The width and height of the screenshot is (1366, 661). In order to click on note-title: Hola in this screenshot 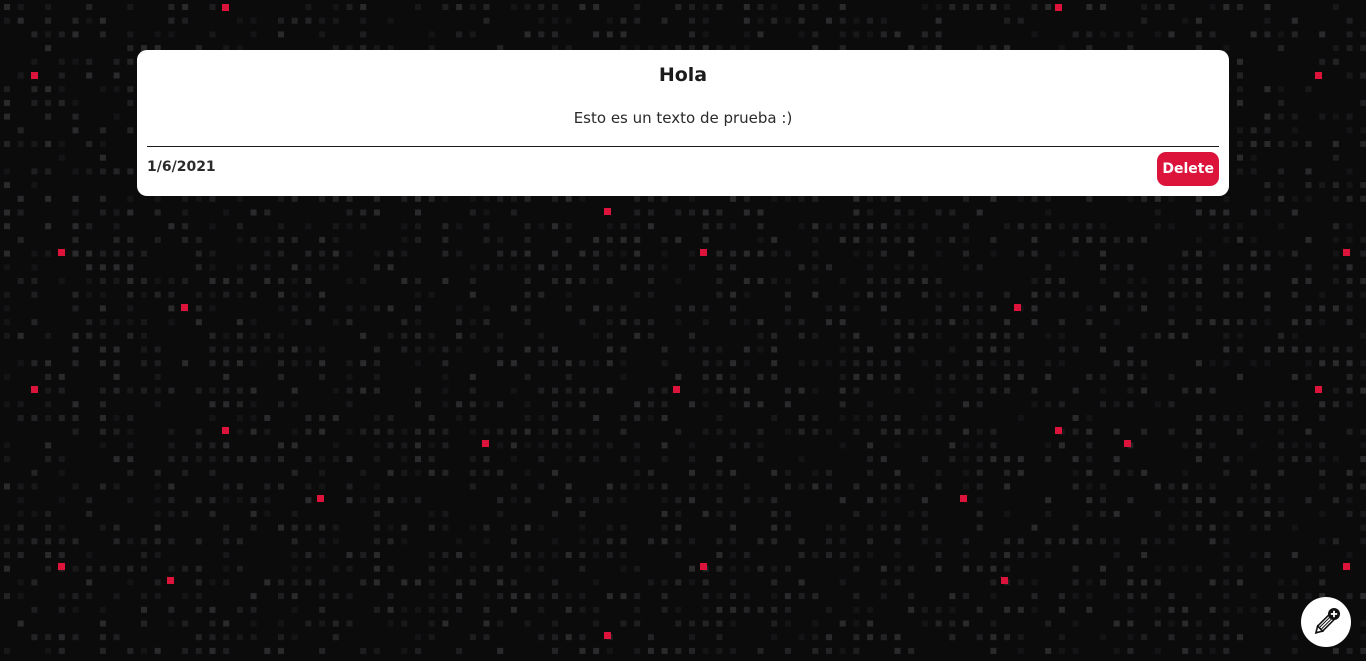, I will do `click(683, 75)`.